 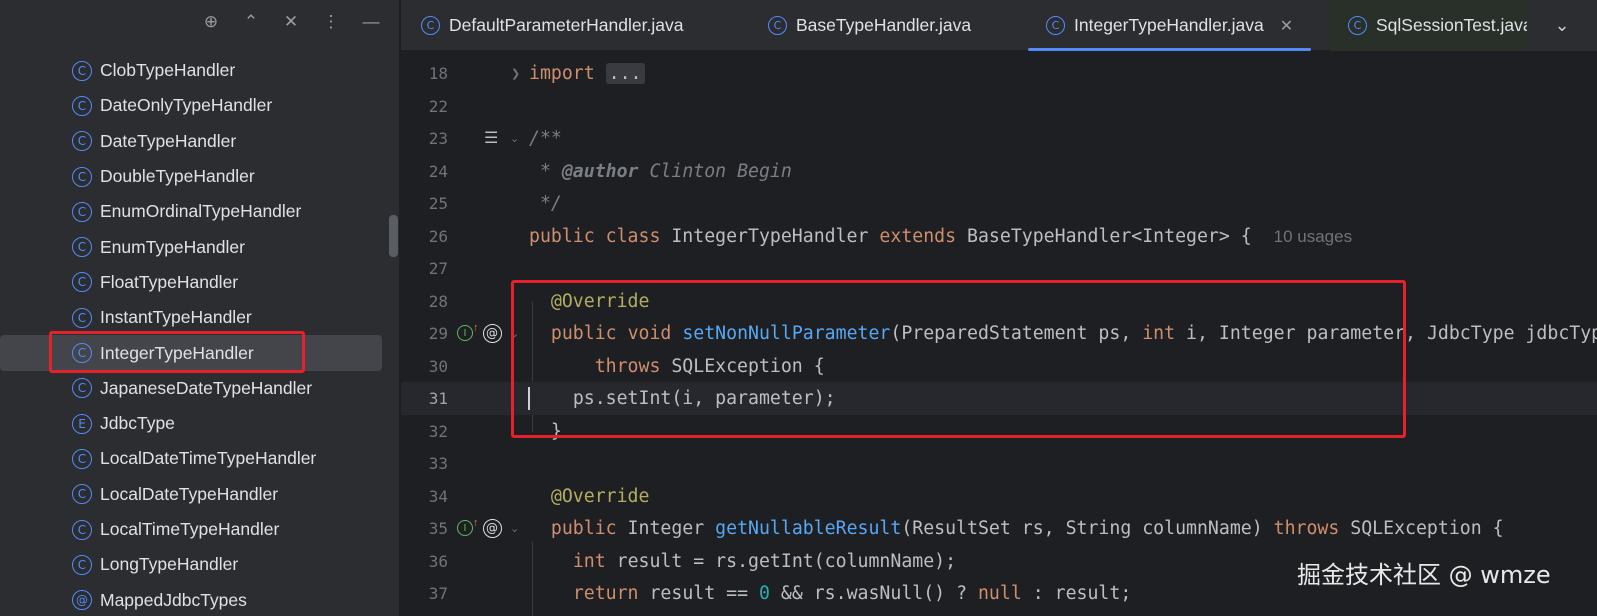 What do you see at coordinates (199, 423) in the screenshot?
I see `tree-item: E JdbcType` at bounding box center [199, 423].